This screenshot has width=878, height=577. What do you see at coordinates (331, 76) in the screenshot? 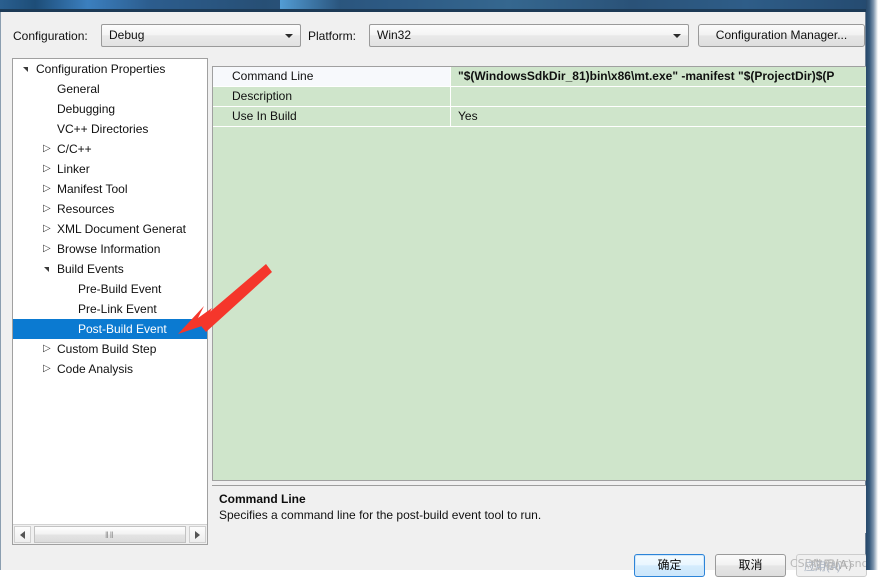
I see `property-name: Command Line` at bounding box center [331, 76].